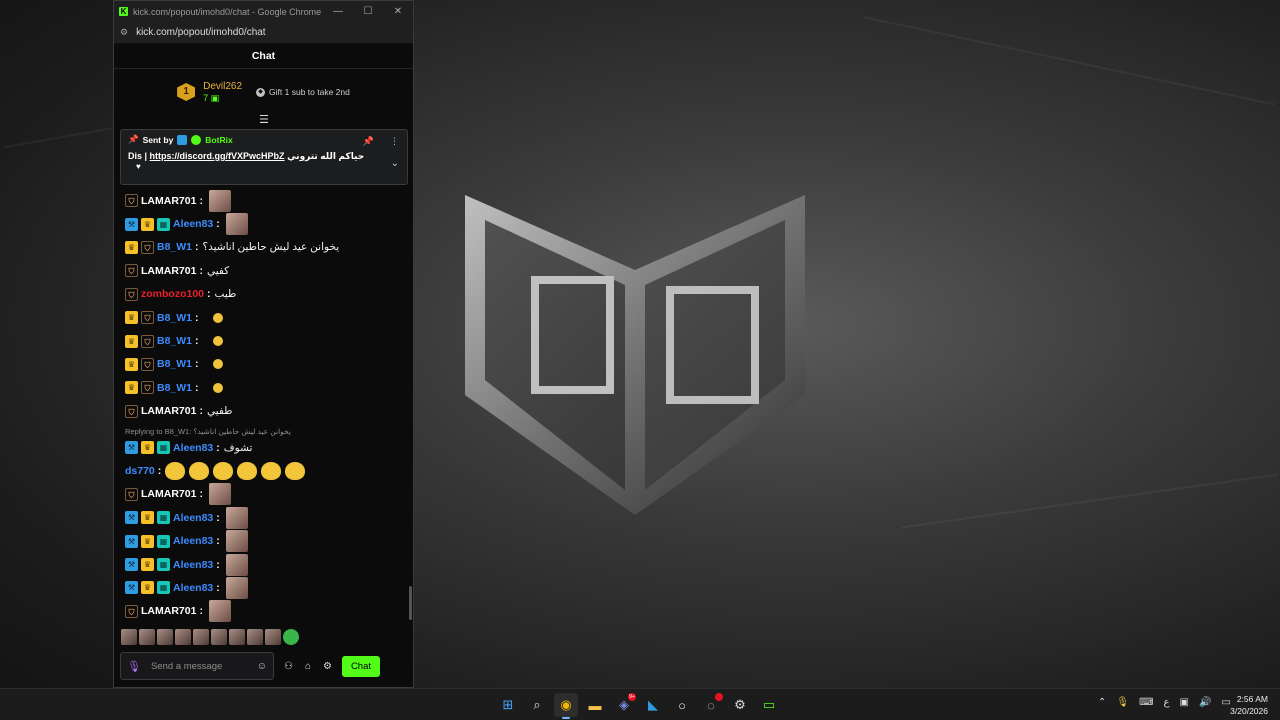  Describe the element at coordinates (395, 163) in the screenshot. I see `chevron-down-icon: ⌄` at that location.